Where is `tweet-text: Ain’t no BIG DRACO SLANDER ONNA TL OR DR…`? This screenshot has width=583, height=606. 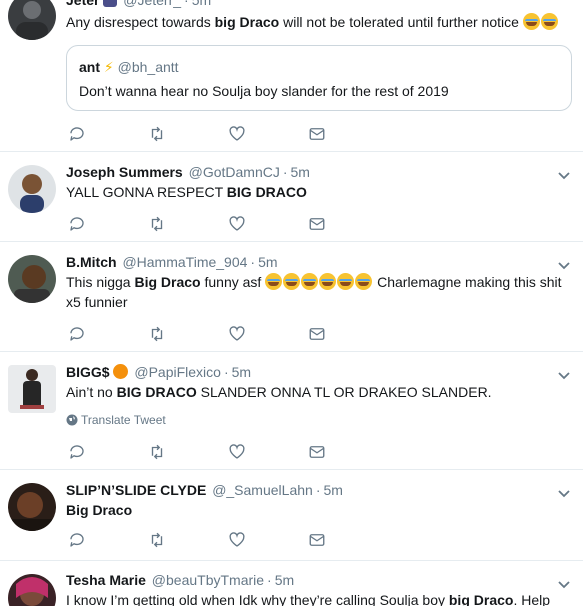
tweet-text: Ain’t no BIG DRACO SLANDER ONNA TL OR DR… is located at coordinates (317, 392).